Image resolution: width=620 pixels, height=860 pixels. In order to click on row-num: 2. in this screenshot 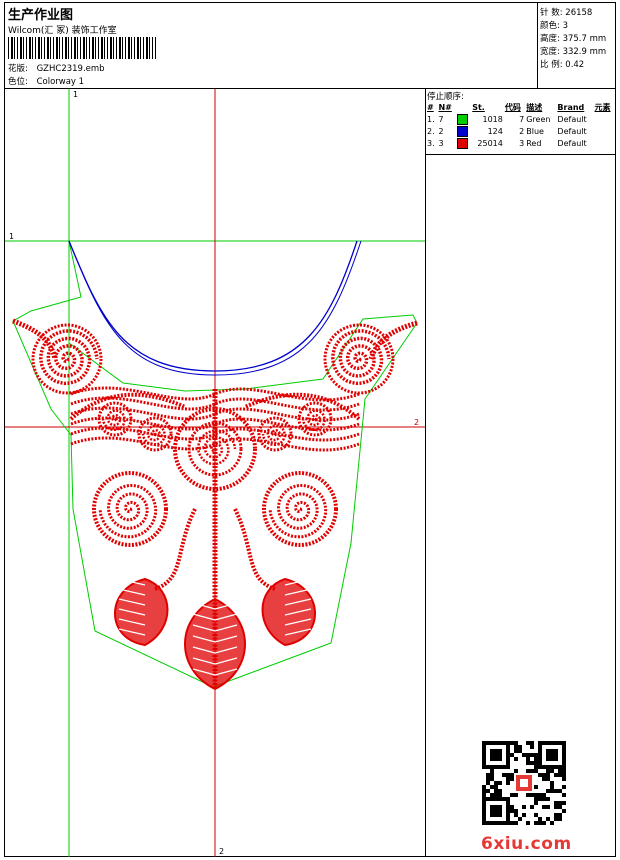, I will do `click(431, 131)`.